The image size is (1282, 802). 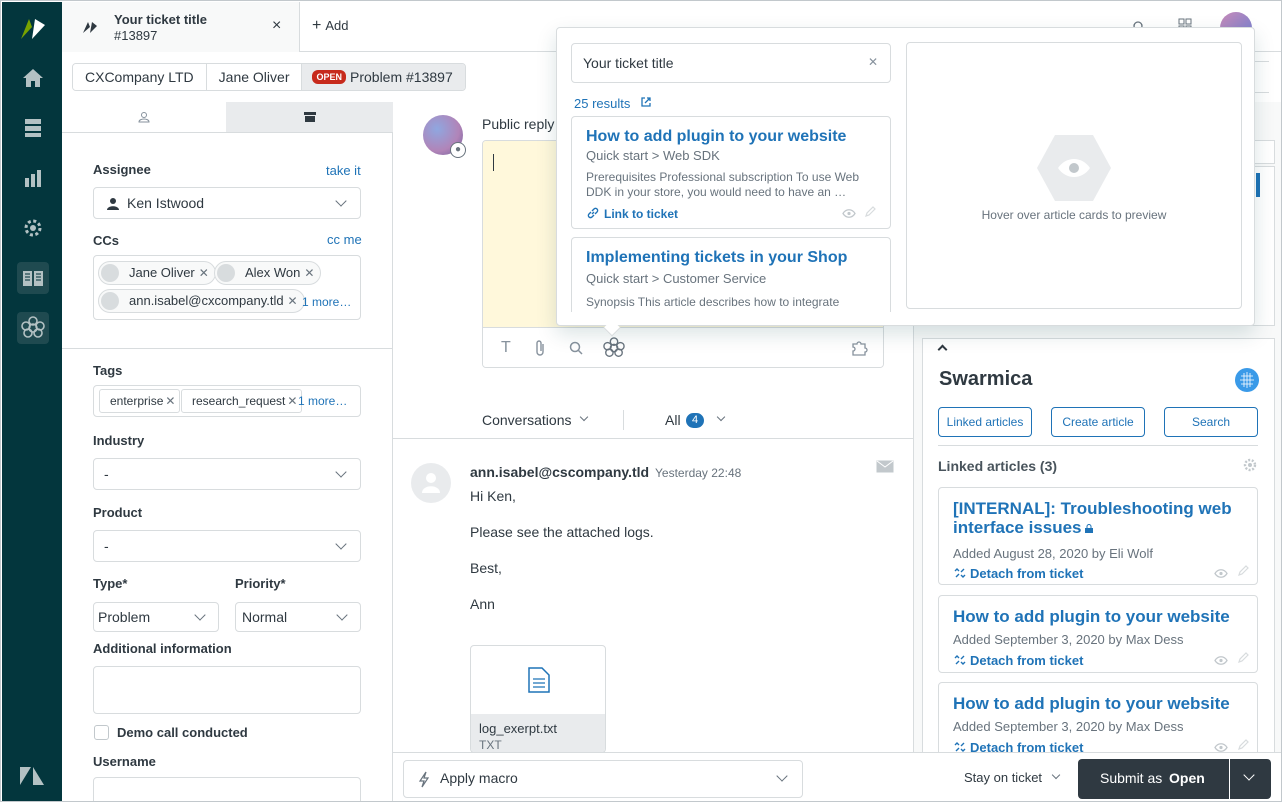 What do you see at coordinates (716, 258) in the screenshot?
I see `result-title: Implementing tickets in your Shop` at bounding box center [716, 258].